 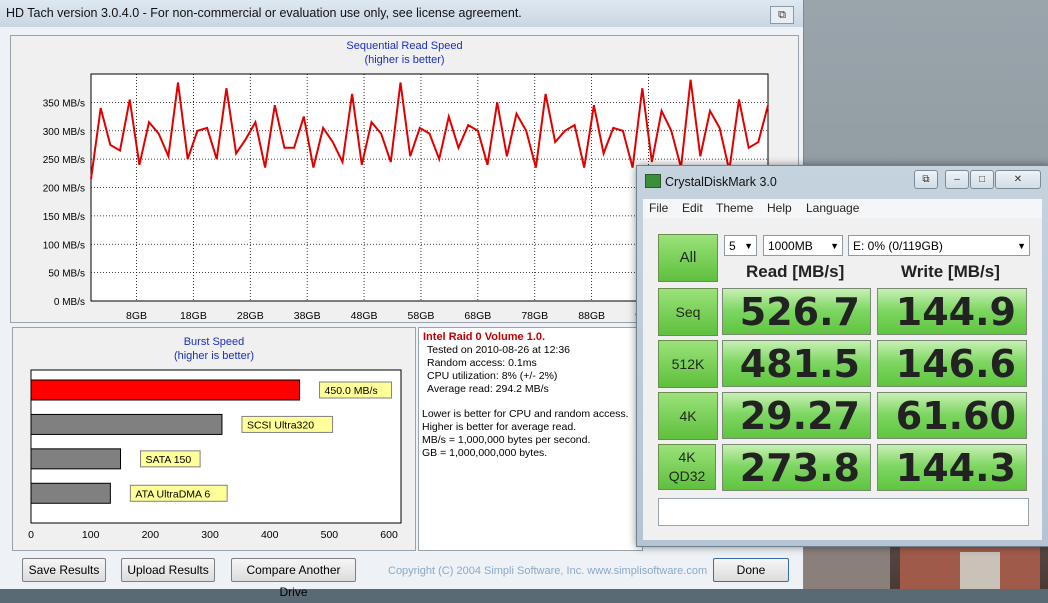 What do you see at coordinates (692, 208) in the screenshot?
I see `menu-edit: Edit` at bounding box center [692, 208].